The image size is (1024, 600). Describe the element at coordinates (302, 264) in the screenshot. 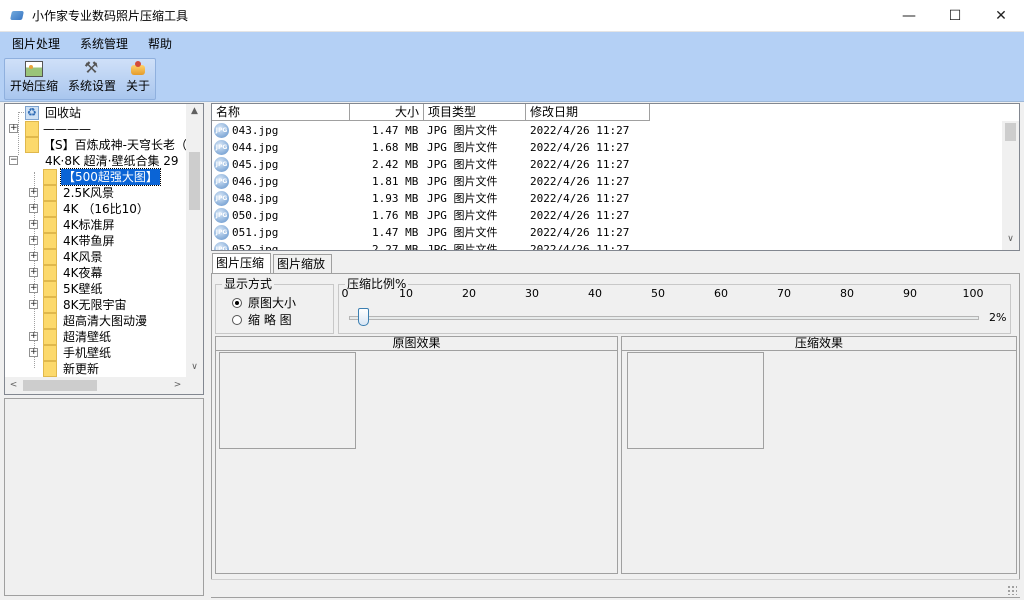

I see `tab-image-scale: 图片缩放` at that location.